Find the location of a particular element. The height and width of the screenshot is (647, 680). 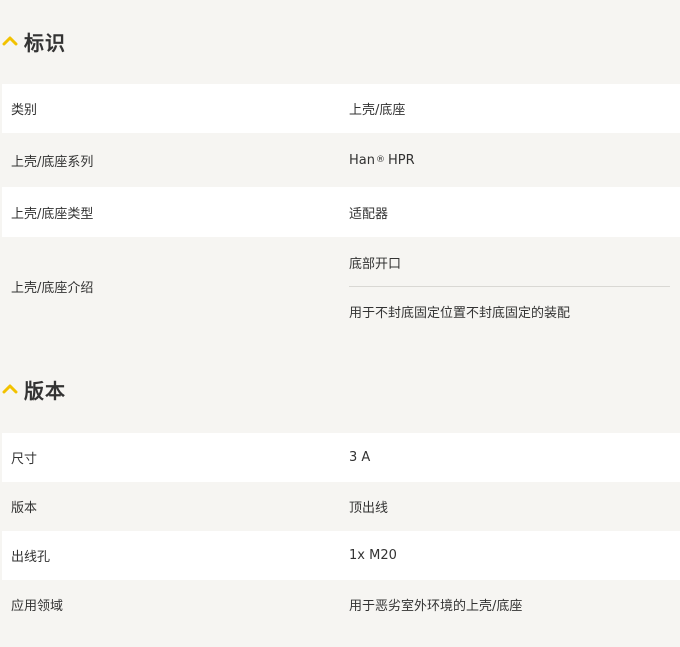

section-title: 版本 is located at coordinates (45, 390).